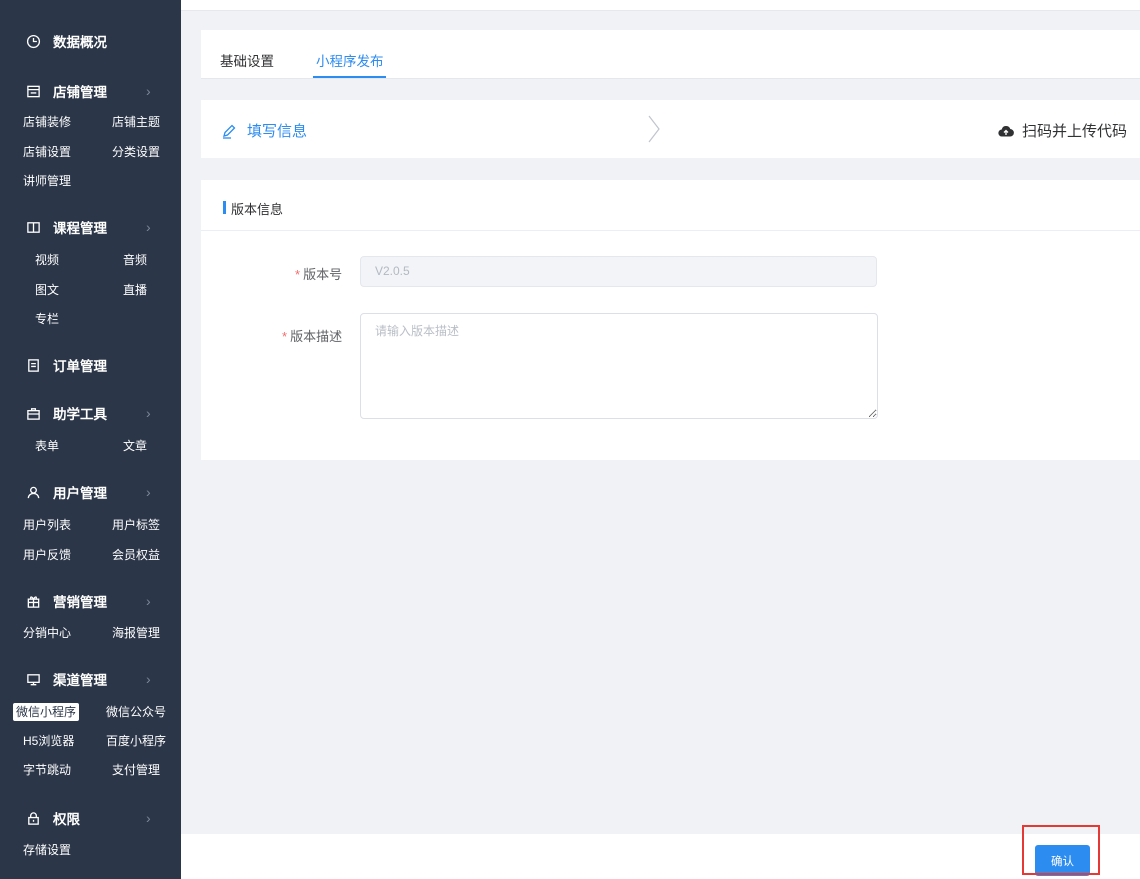 The height and width of the screenshot is (879, 1140). I want to click on sidebar-item-shop-settings: 店铺设置, so click(47, 152).